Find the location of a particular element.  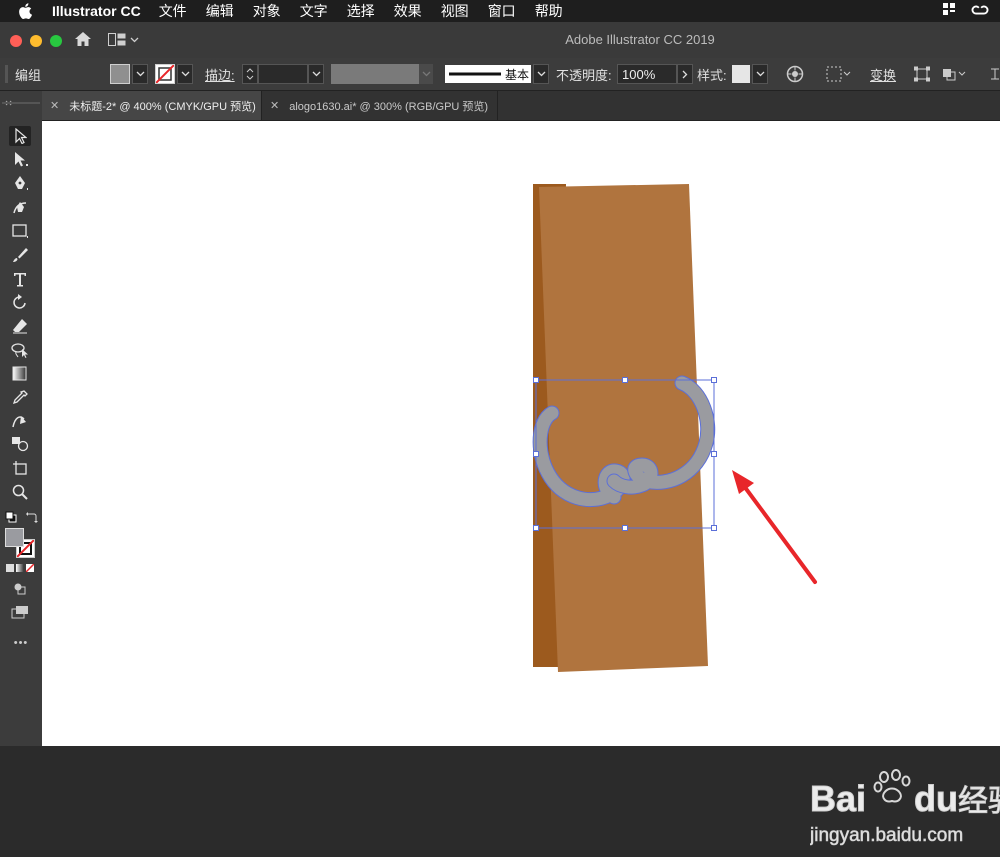

brush-definition-dropdown: 基本 is located at coordinates (497, 74).